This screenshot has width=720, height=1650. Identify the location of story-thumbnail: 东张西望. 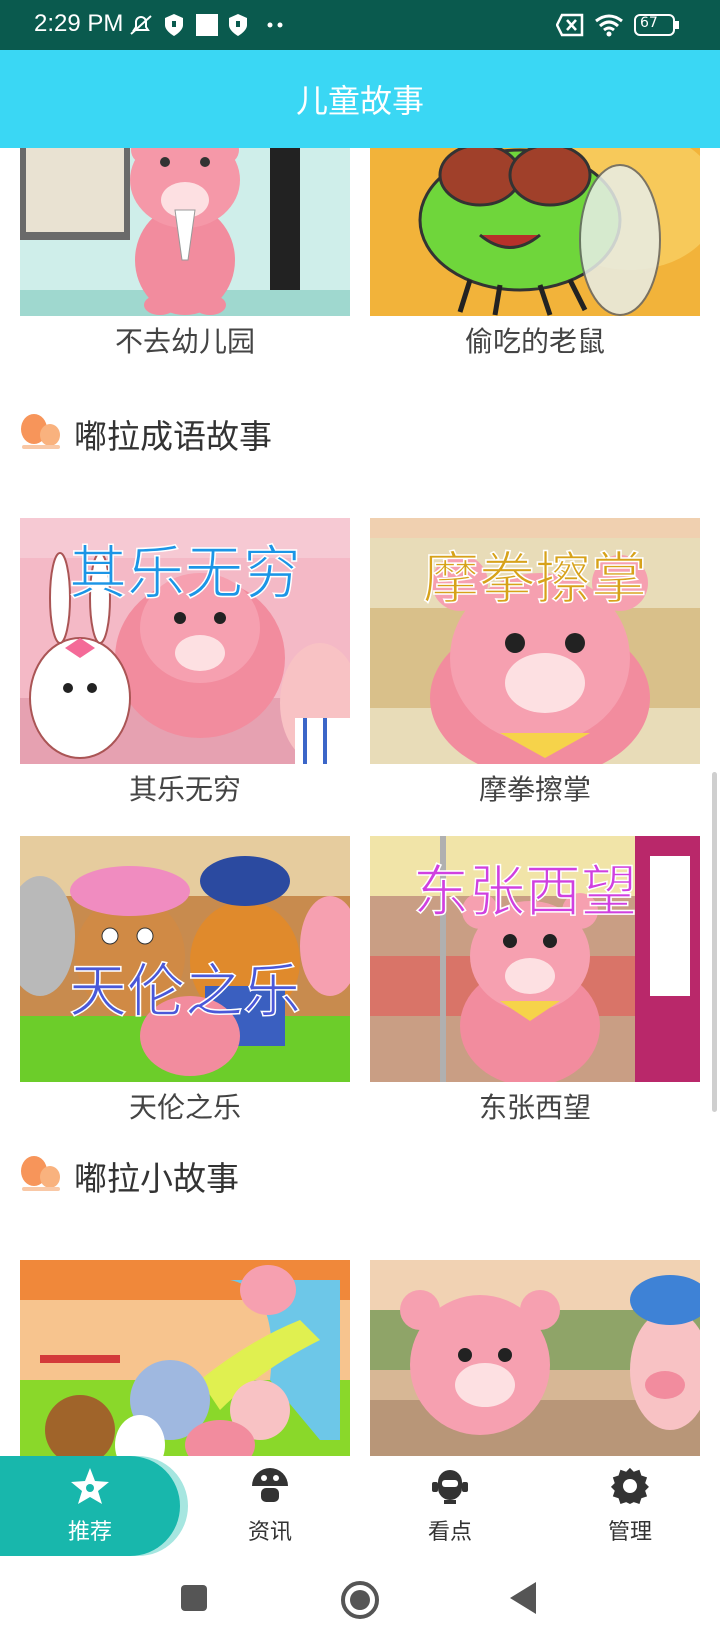
(535, 959).